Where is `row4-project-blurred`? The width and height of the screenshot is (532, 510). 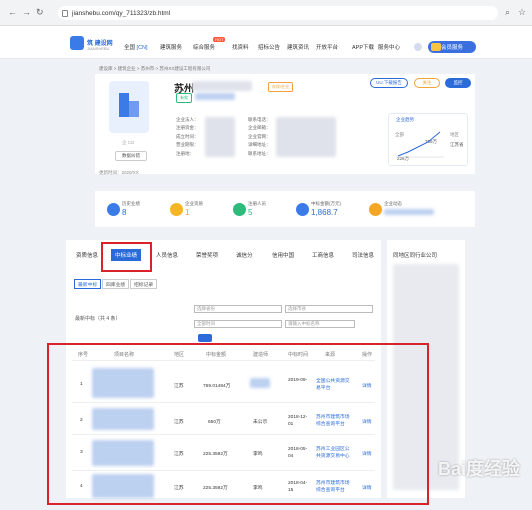 row4-project-blurred is located at coordinates (123, 486).